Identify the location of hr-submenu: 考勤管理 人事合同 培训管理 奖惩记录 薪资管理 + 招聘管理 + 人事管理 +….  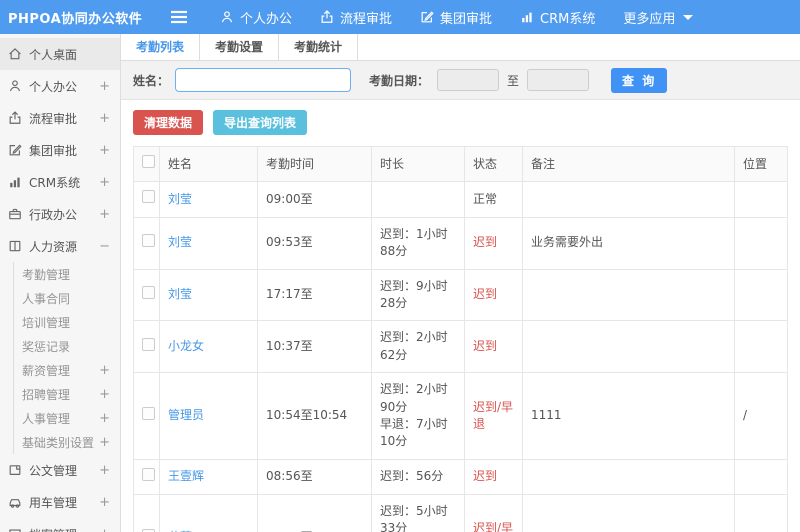
(66, 358).